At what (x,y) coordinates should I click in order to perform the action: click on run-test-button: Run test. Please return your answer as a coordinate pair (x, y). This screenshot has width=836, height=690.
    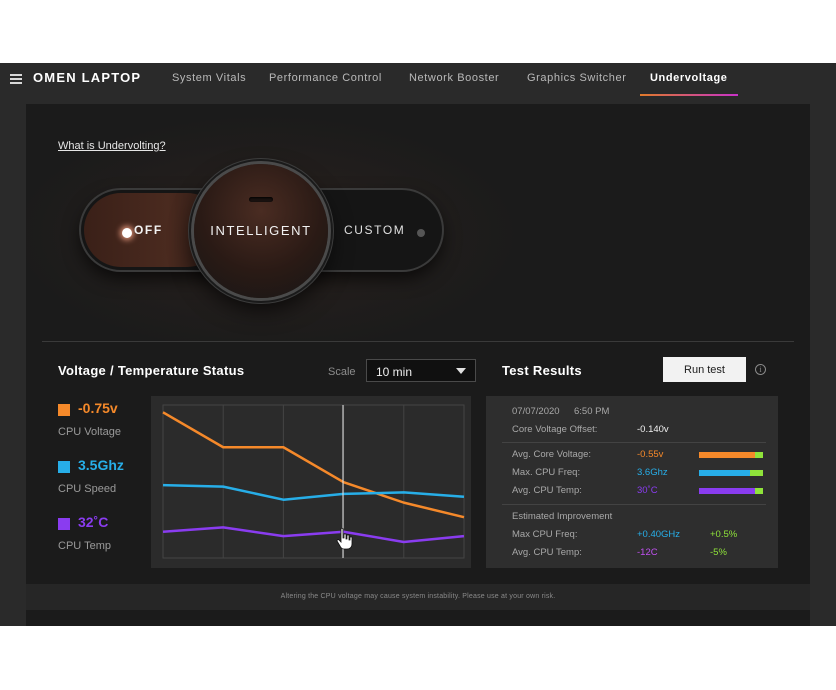
    Looking at the image, I should click on (704, 369).